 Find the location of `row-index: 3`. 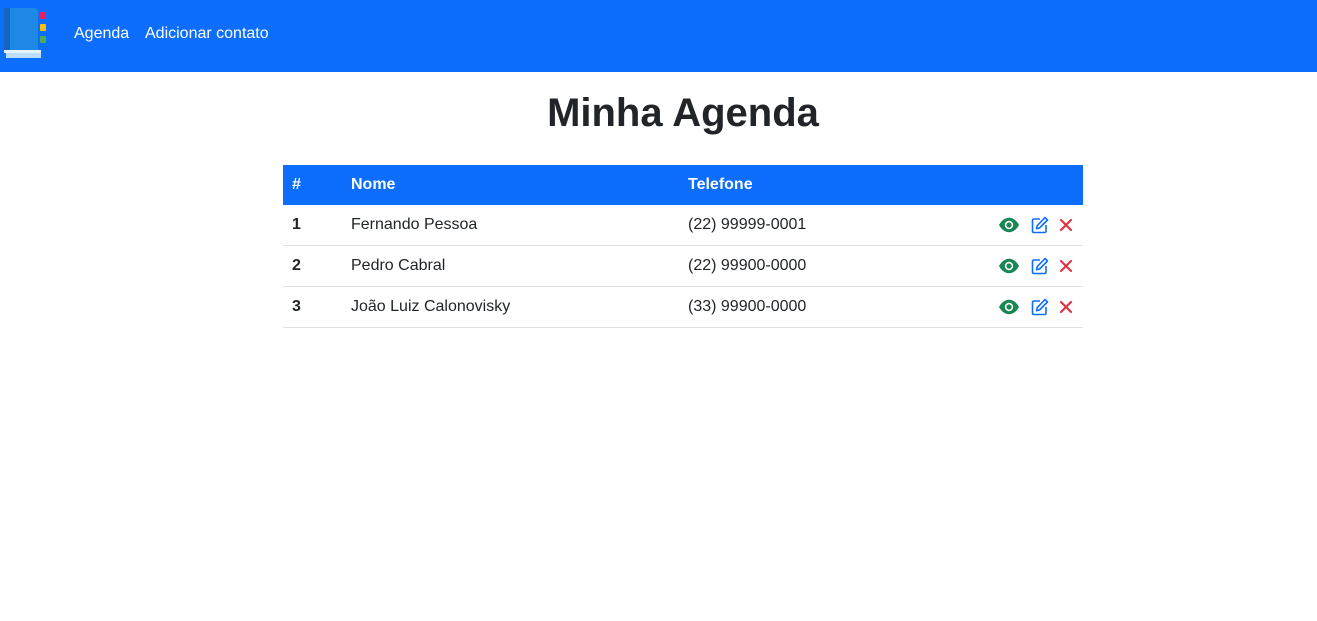

row-index: 3 is located at coordinates (312, 307).